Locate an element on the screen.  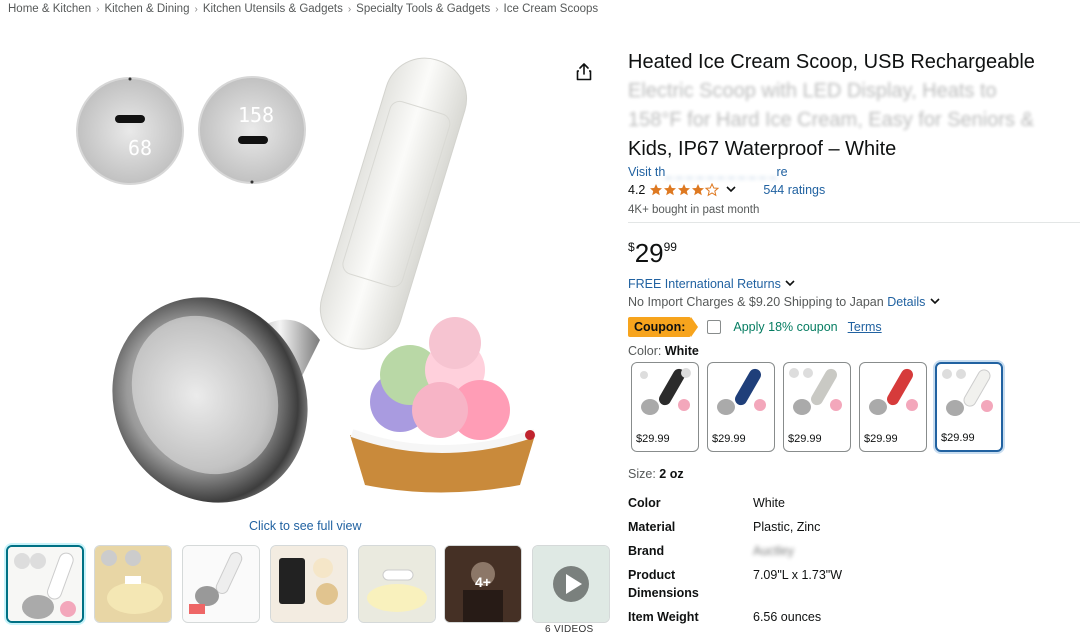
spec-key: Item Weight is located at coordinates (663, 617).